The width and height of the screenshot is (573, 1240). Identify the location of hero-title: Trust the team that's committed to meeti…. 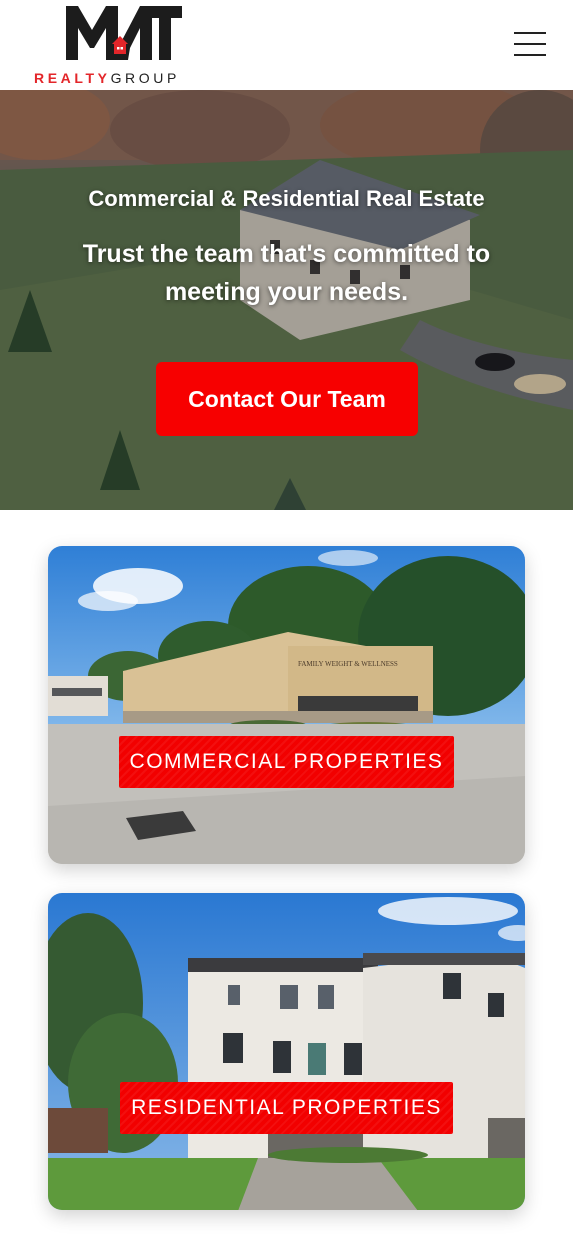
(286, 273).